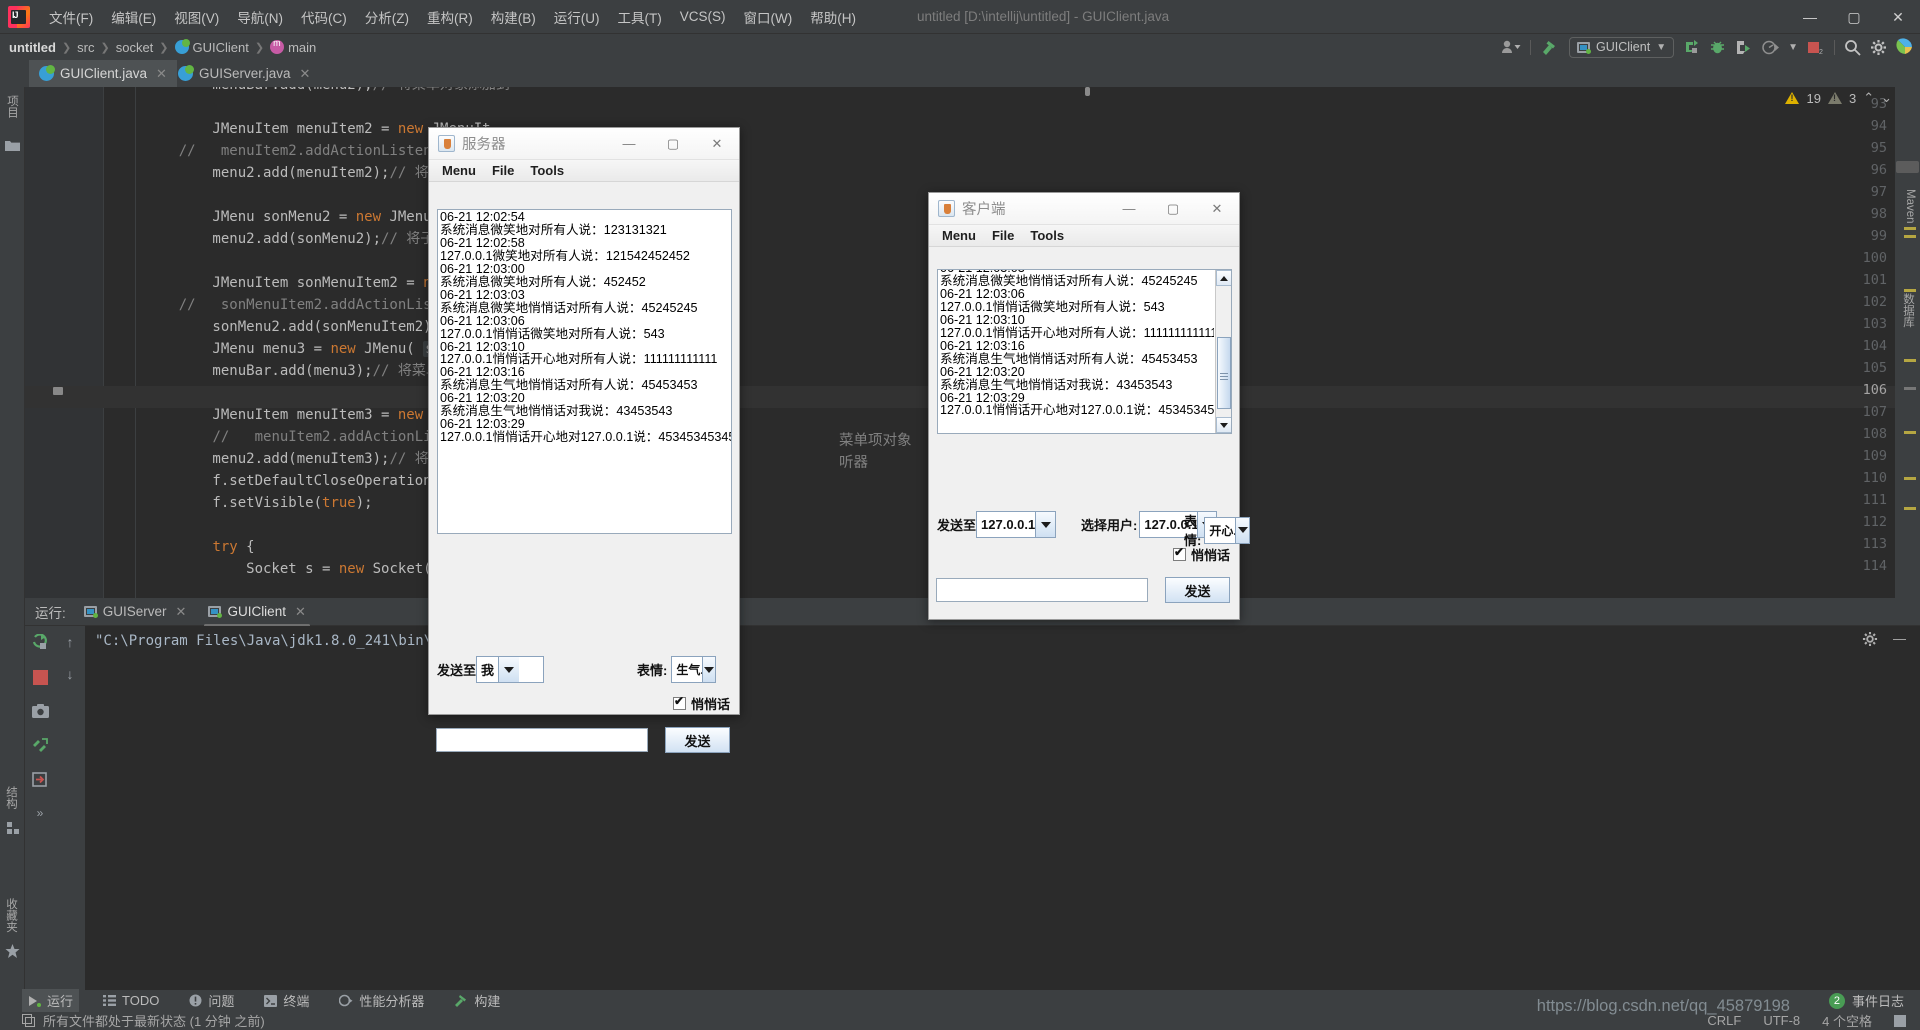 Image resolution: width=1920 pixels, height=1030 pixels. Describe the element at coordinates (1084, 209) in the screenshot. I see `client-dialog-titlebar: 客户端 — ▢ ✕` at that location.